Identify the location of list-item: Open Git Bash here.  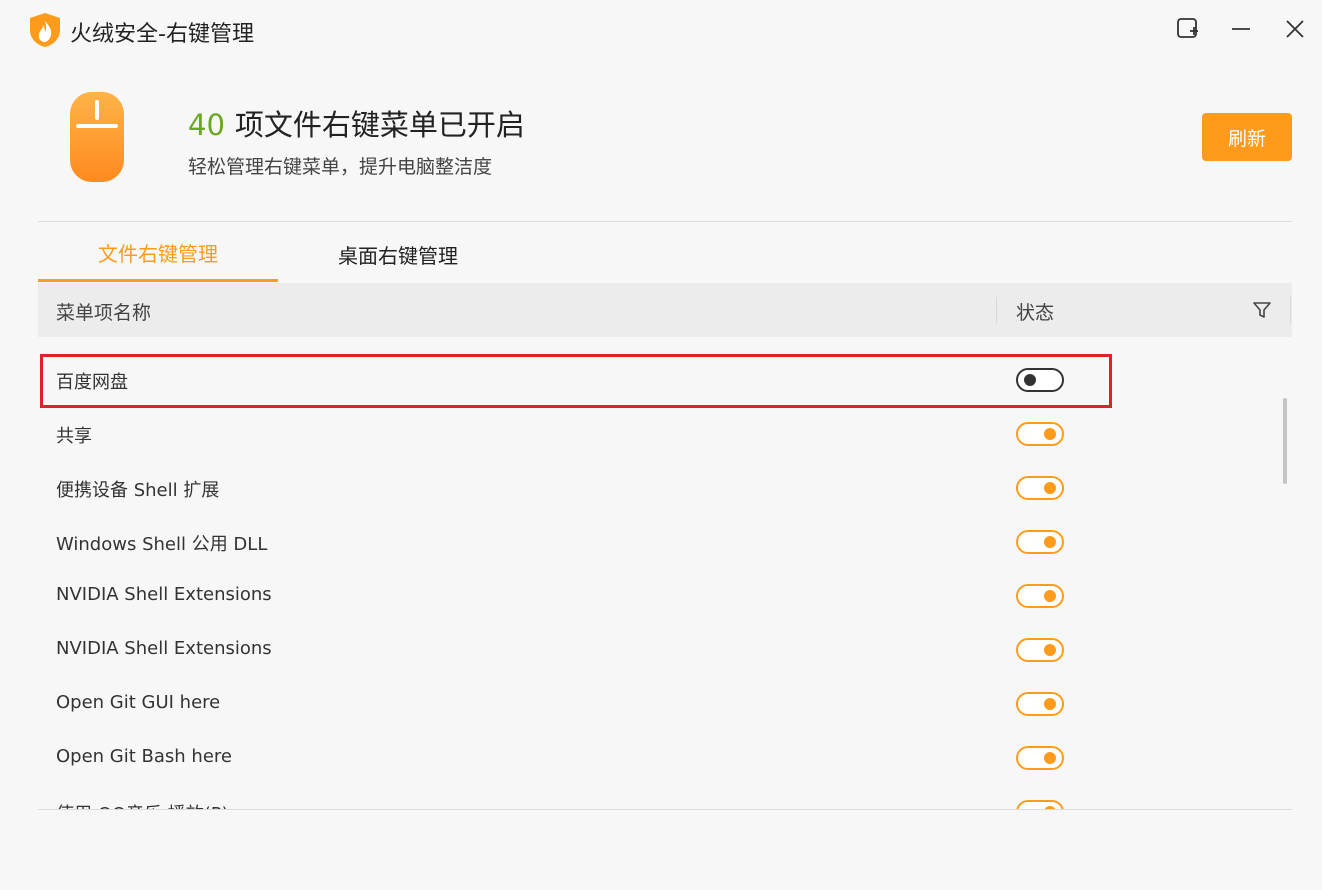
(648, 759).